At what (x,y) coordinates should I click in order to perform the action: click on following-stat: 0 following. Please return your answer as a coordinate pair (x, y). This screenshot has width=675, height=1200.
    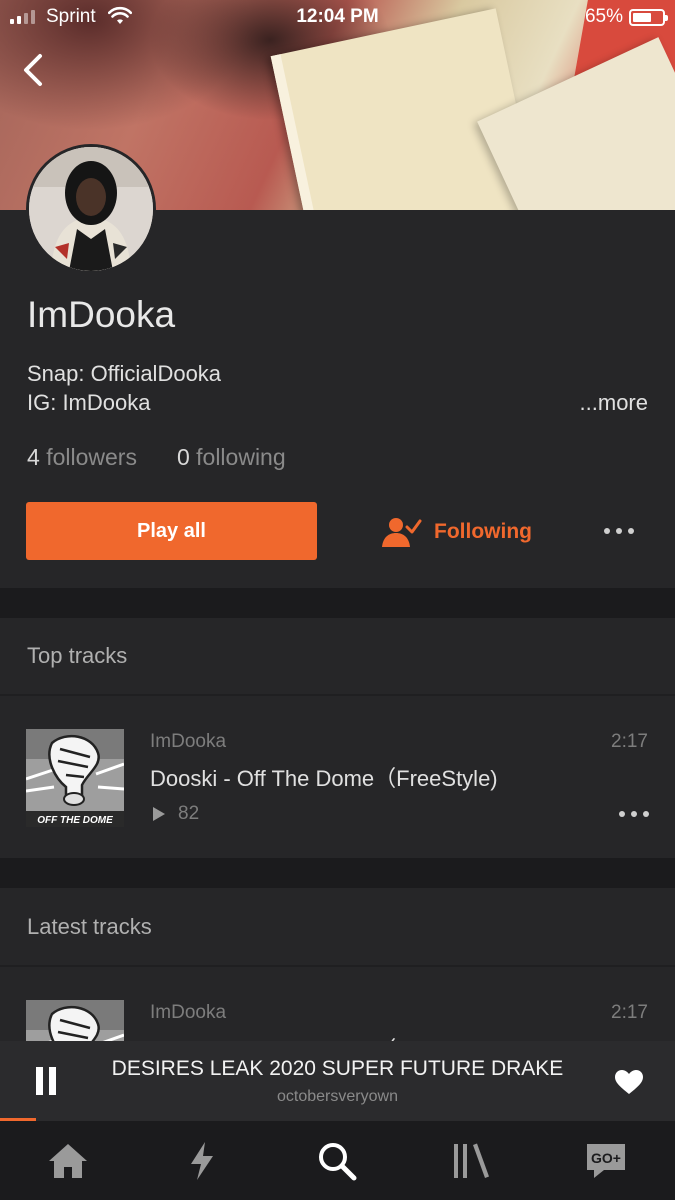
    Looking at the image, I should click on (231, 457).